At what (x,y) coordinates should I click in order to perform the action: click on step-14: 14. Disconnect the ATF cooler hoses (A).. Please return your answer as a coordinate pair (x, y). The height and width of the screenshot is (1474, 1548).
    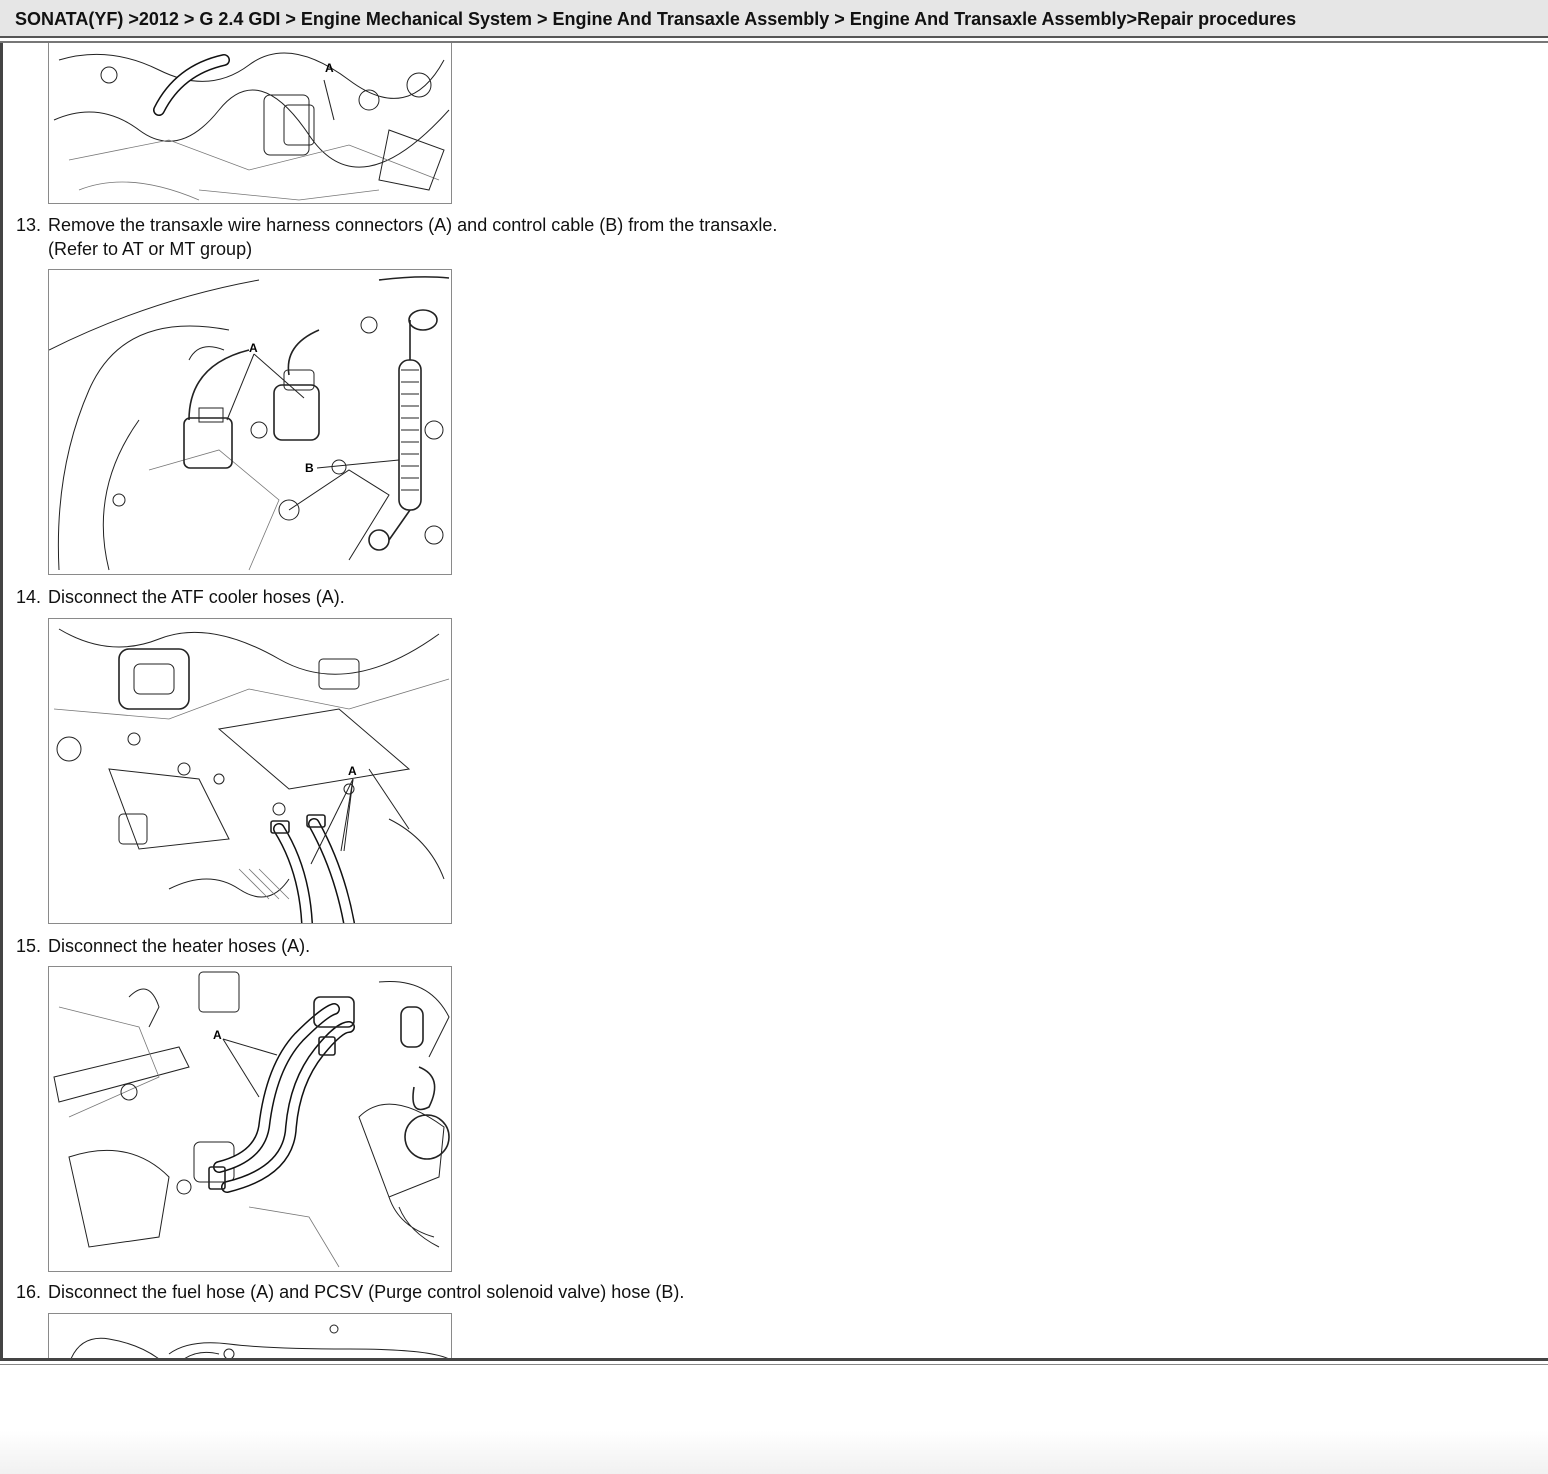
    Looking at the image, I should click on (180, 597).